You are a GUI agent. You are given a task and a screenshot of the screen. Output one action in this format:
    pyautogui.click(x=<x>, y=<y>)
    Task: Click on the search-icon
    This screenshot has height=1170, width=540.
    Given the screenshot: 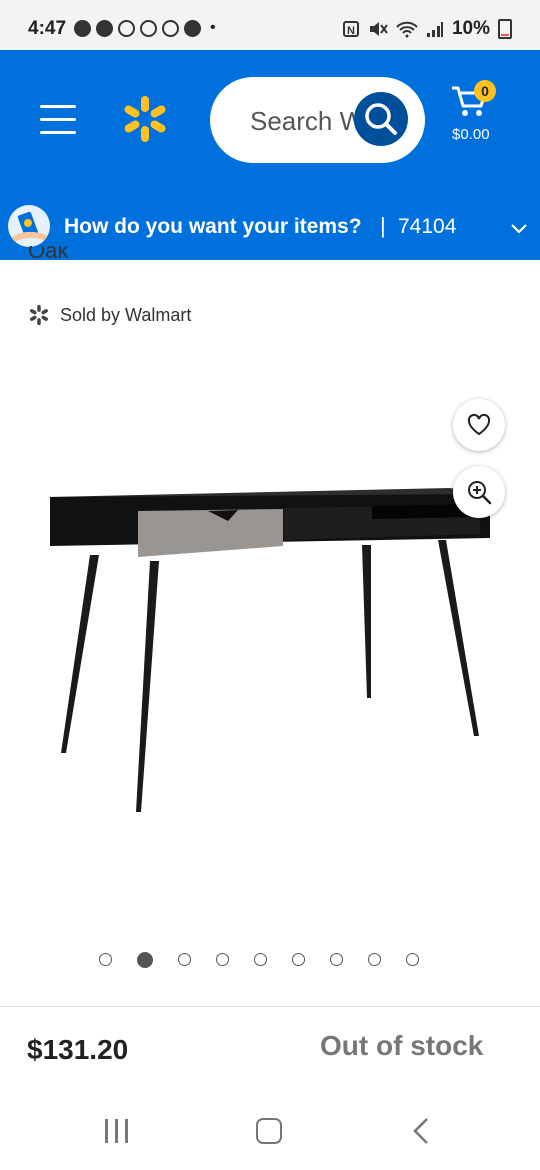 What is the action you would take?
    pyautogui.click(x=381, y=119)
    